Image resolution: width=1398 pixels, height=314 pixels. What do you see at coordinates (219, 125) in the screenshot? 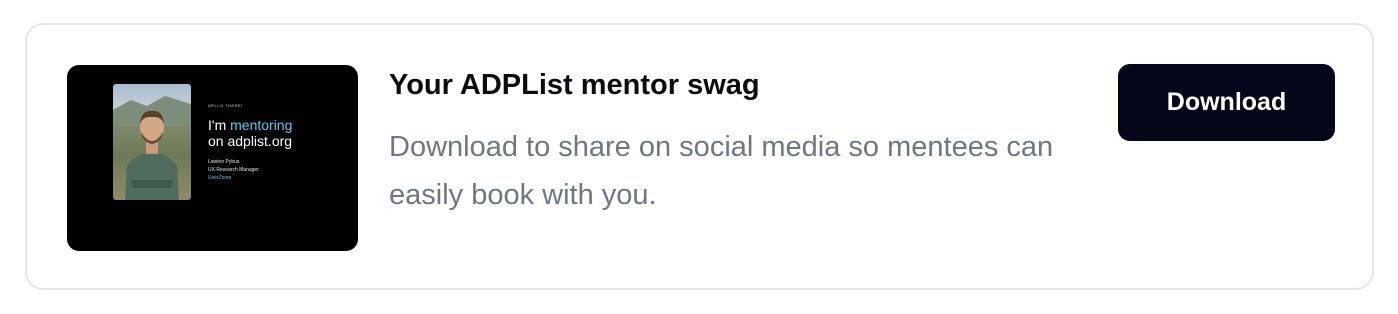
I see `headline-prefix: I'm` at bounding box center [219, 125].